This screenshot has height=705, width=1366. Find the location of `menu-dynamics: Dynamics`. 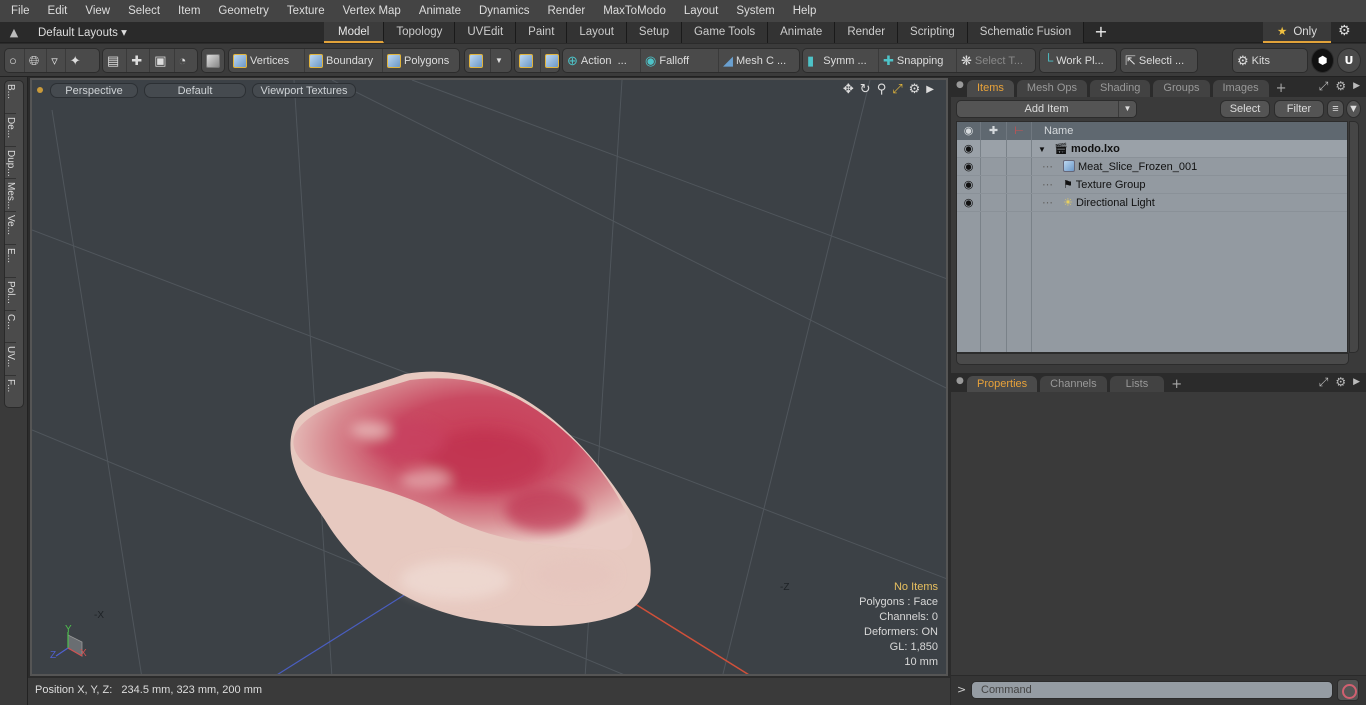

menu-dynamics: Dynamics is located at coordinates (504, 11).